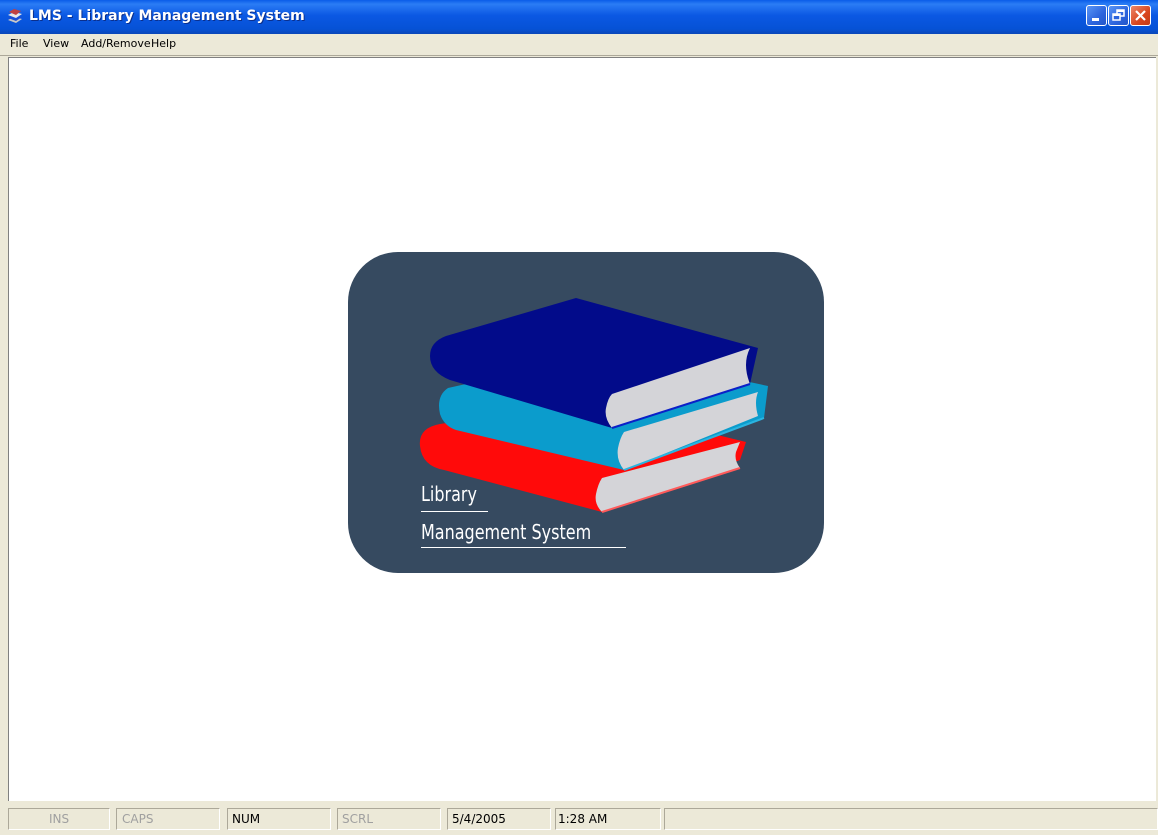 This screenshot has height=835, width=1158. I want to click on close-button, so click(1140, 15).